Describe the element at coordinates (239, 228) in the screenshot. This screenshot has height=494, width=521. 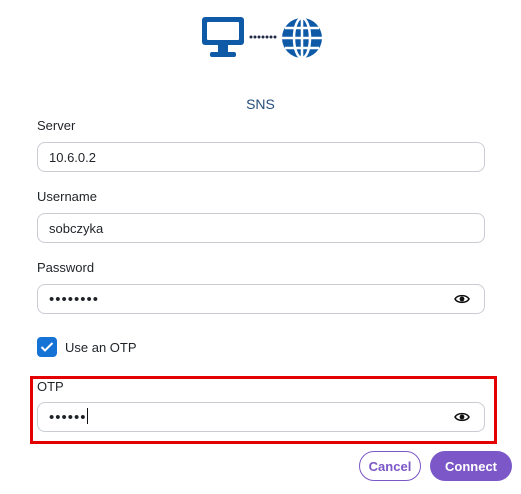
I see `username-input` at that location.